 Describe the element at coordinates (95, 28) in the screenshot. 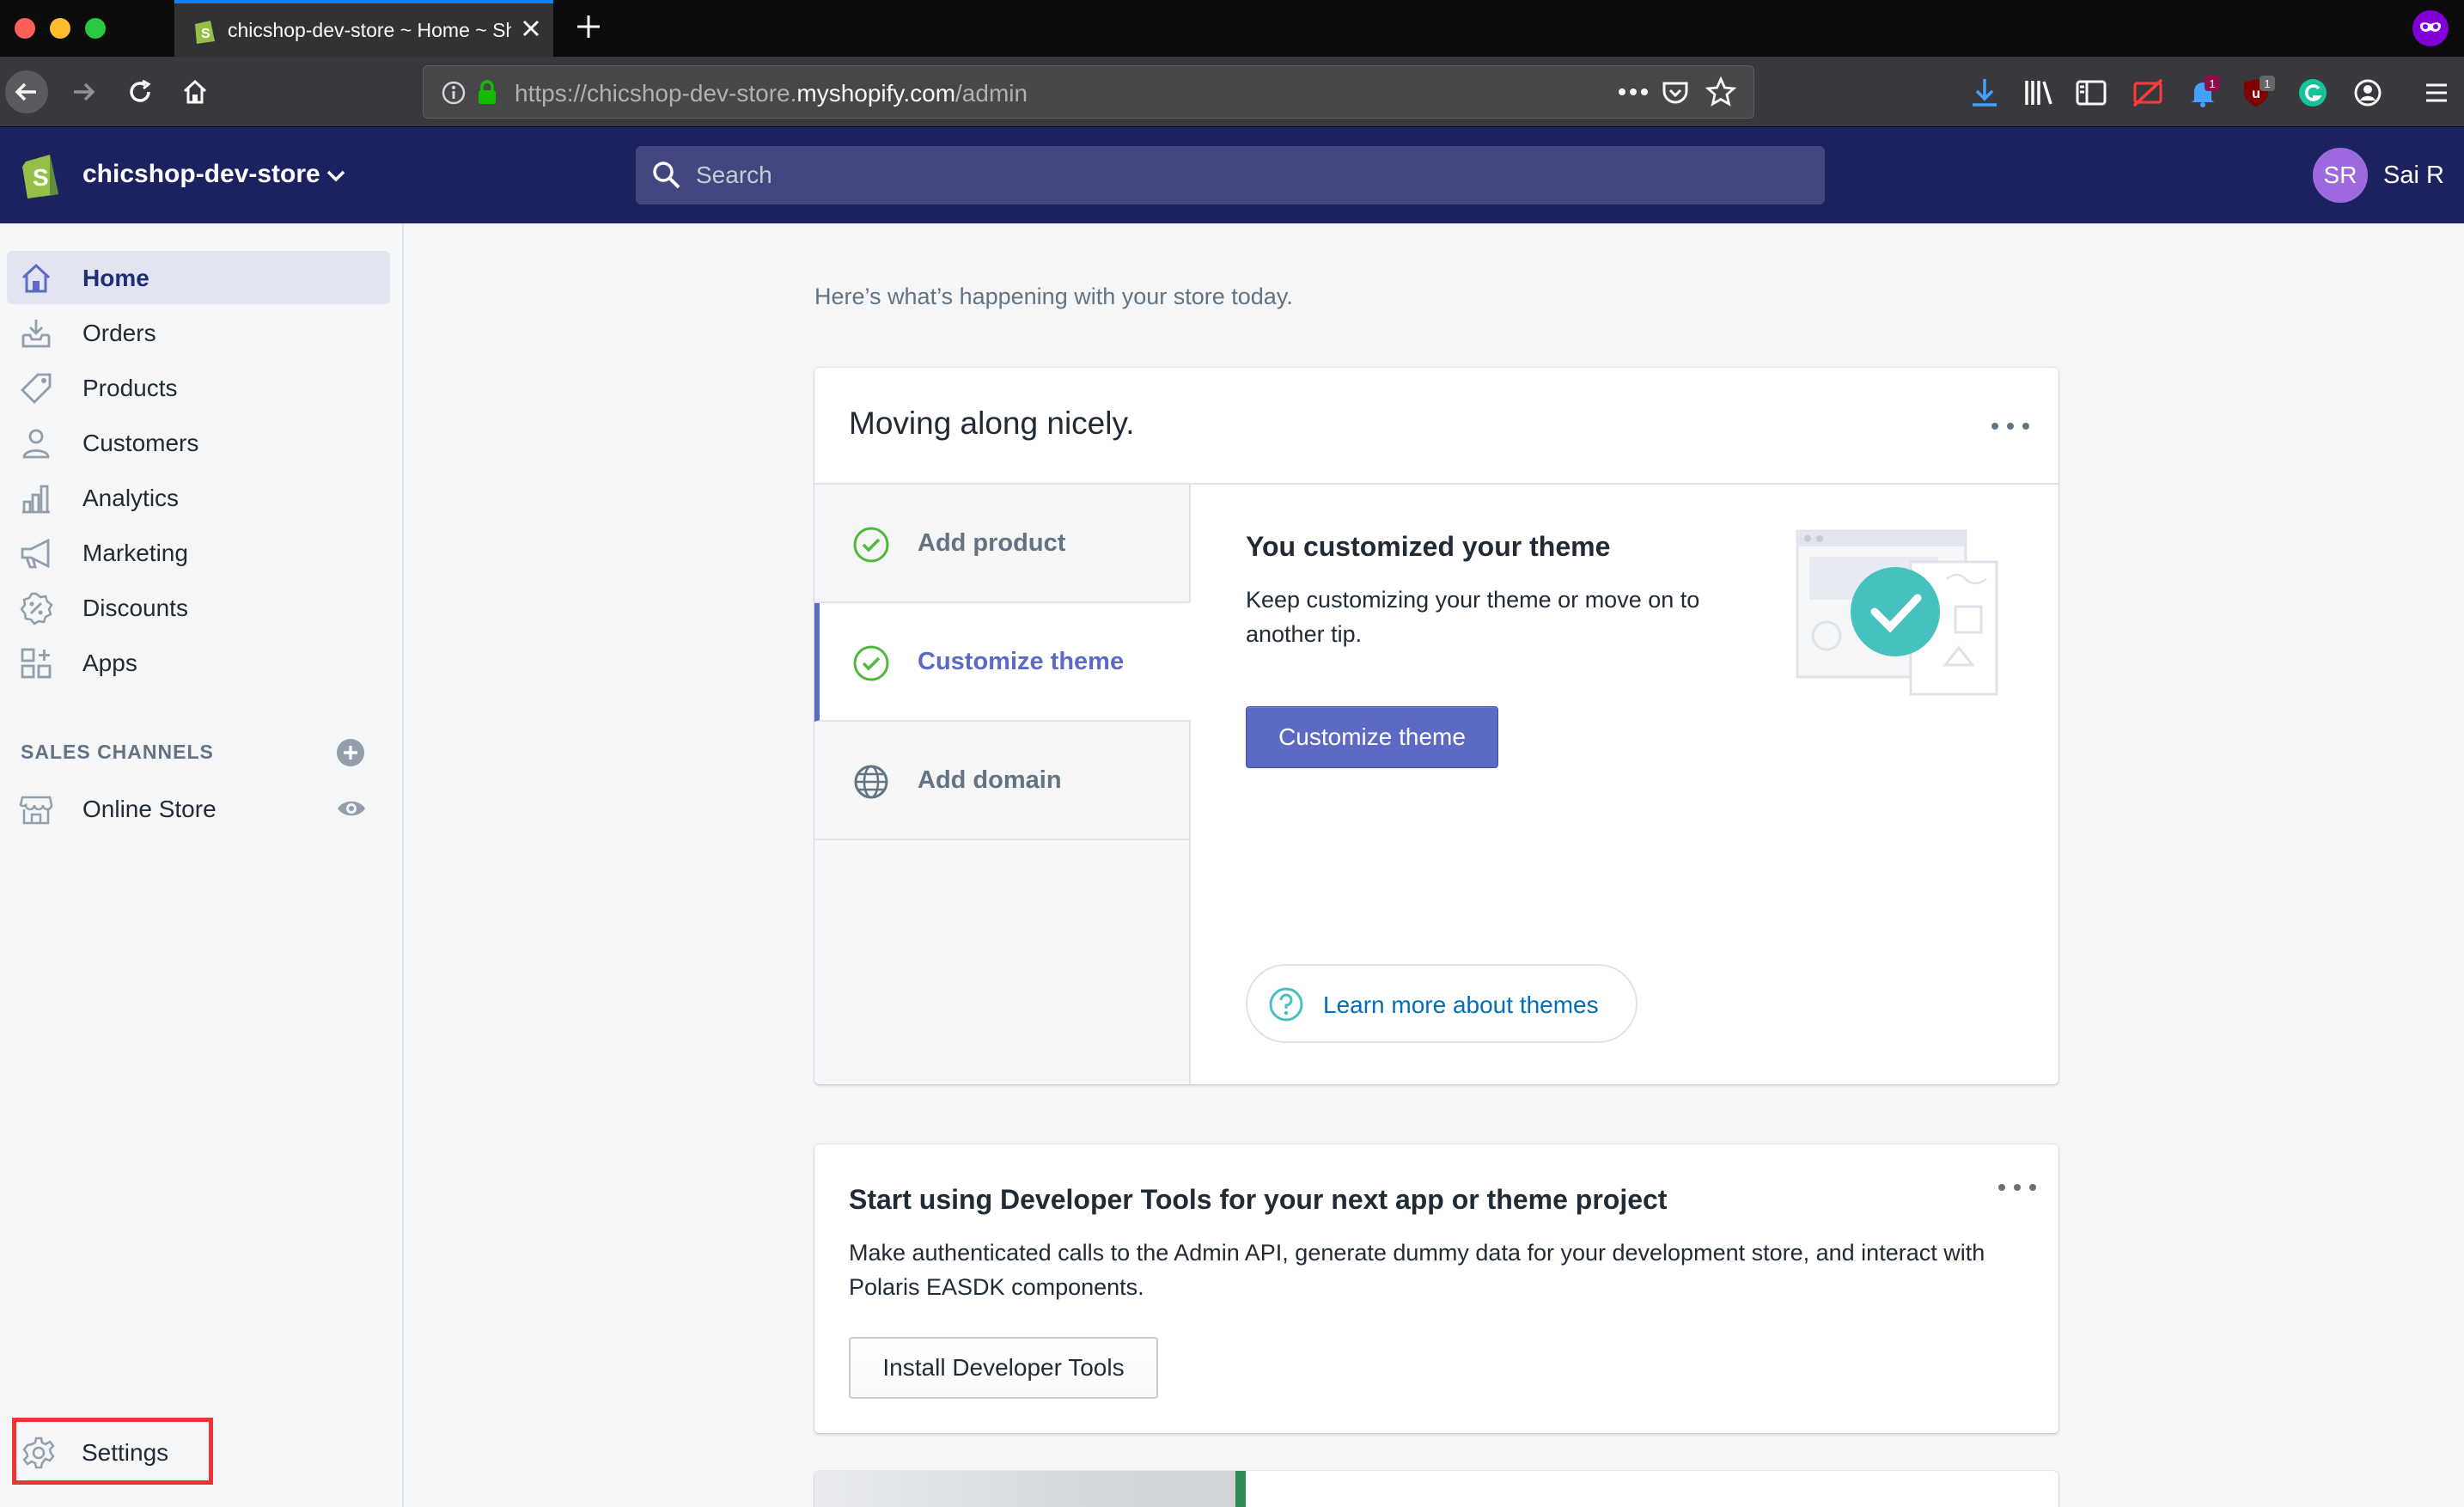

I see `maximize-window-button` at that location.